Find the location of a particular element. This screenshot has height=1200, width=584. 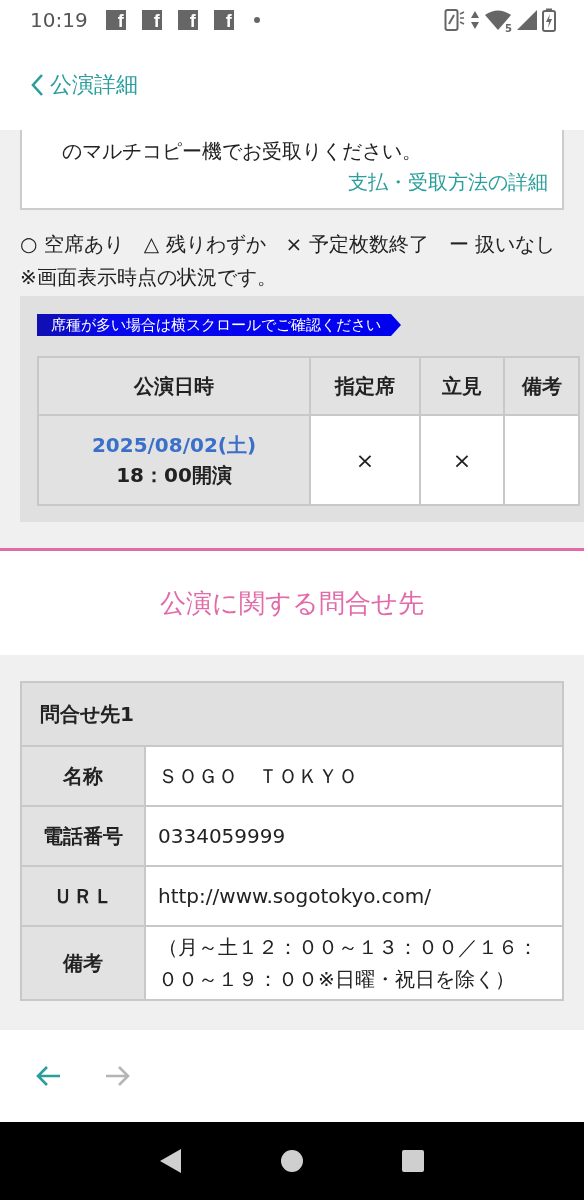

back-link: 公演詳細 is located at coordinates (84, 85).